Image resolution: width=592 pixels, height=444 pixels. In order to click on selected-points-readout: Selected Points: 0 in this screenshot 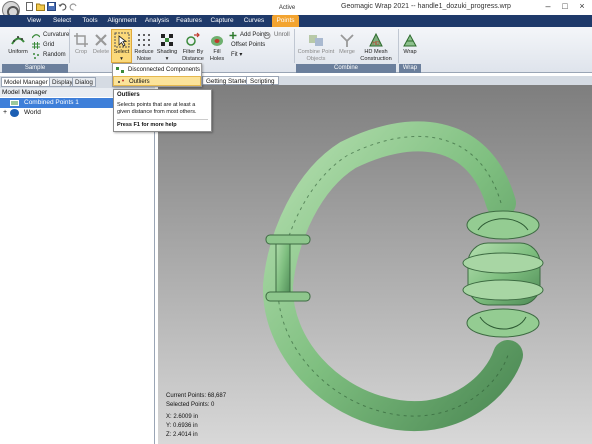, I will do `click(190, 405)`.